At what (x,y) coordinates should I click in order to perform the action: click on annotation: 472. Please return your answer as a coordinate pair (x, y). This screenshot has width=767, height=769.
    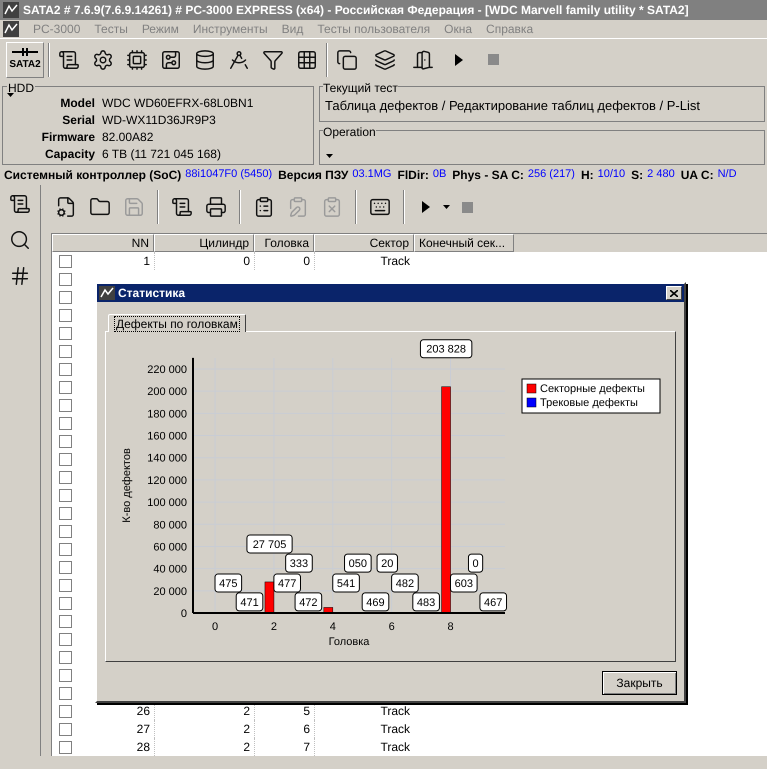
    Looking at the image, I should click on (308, 602).